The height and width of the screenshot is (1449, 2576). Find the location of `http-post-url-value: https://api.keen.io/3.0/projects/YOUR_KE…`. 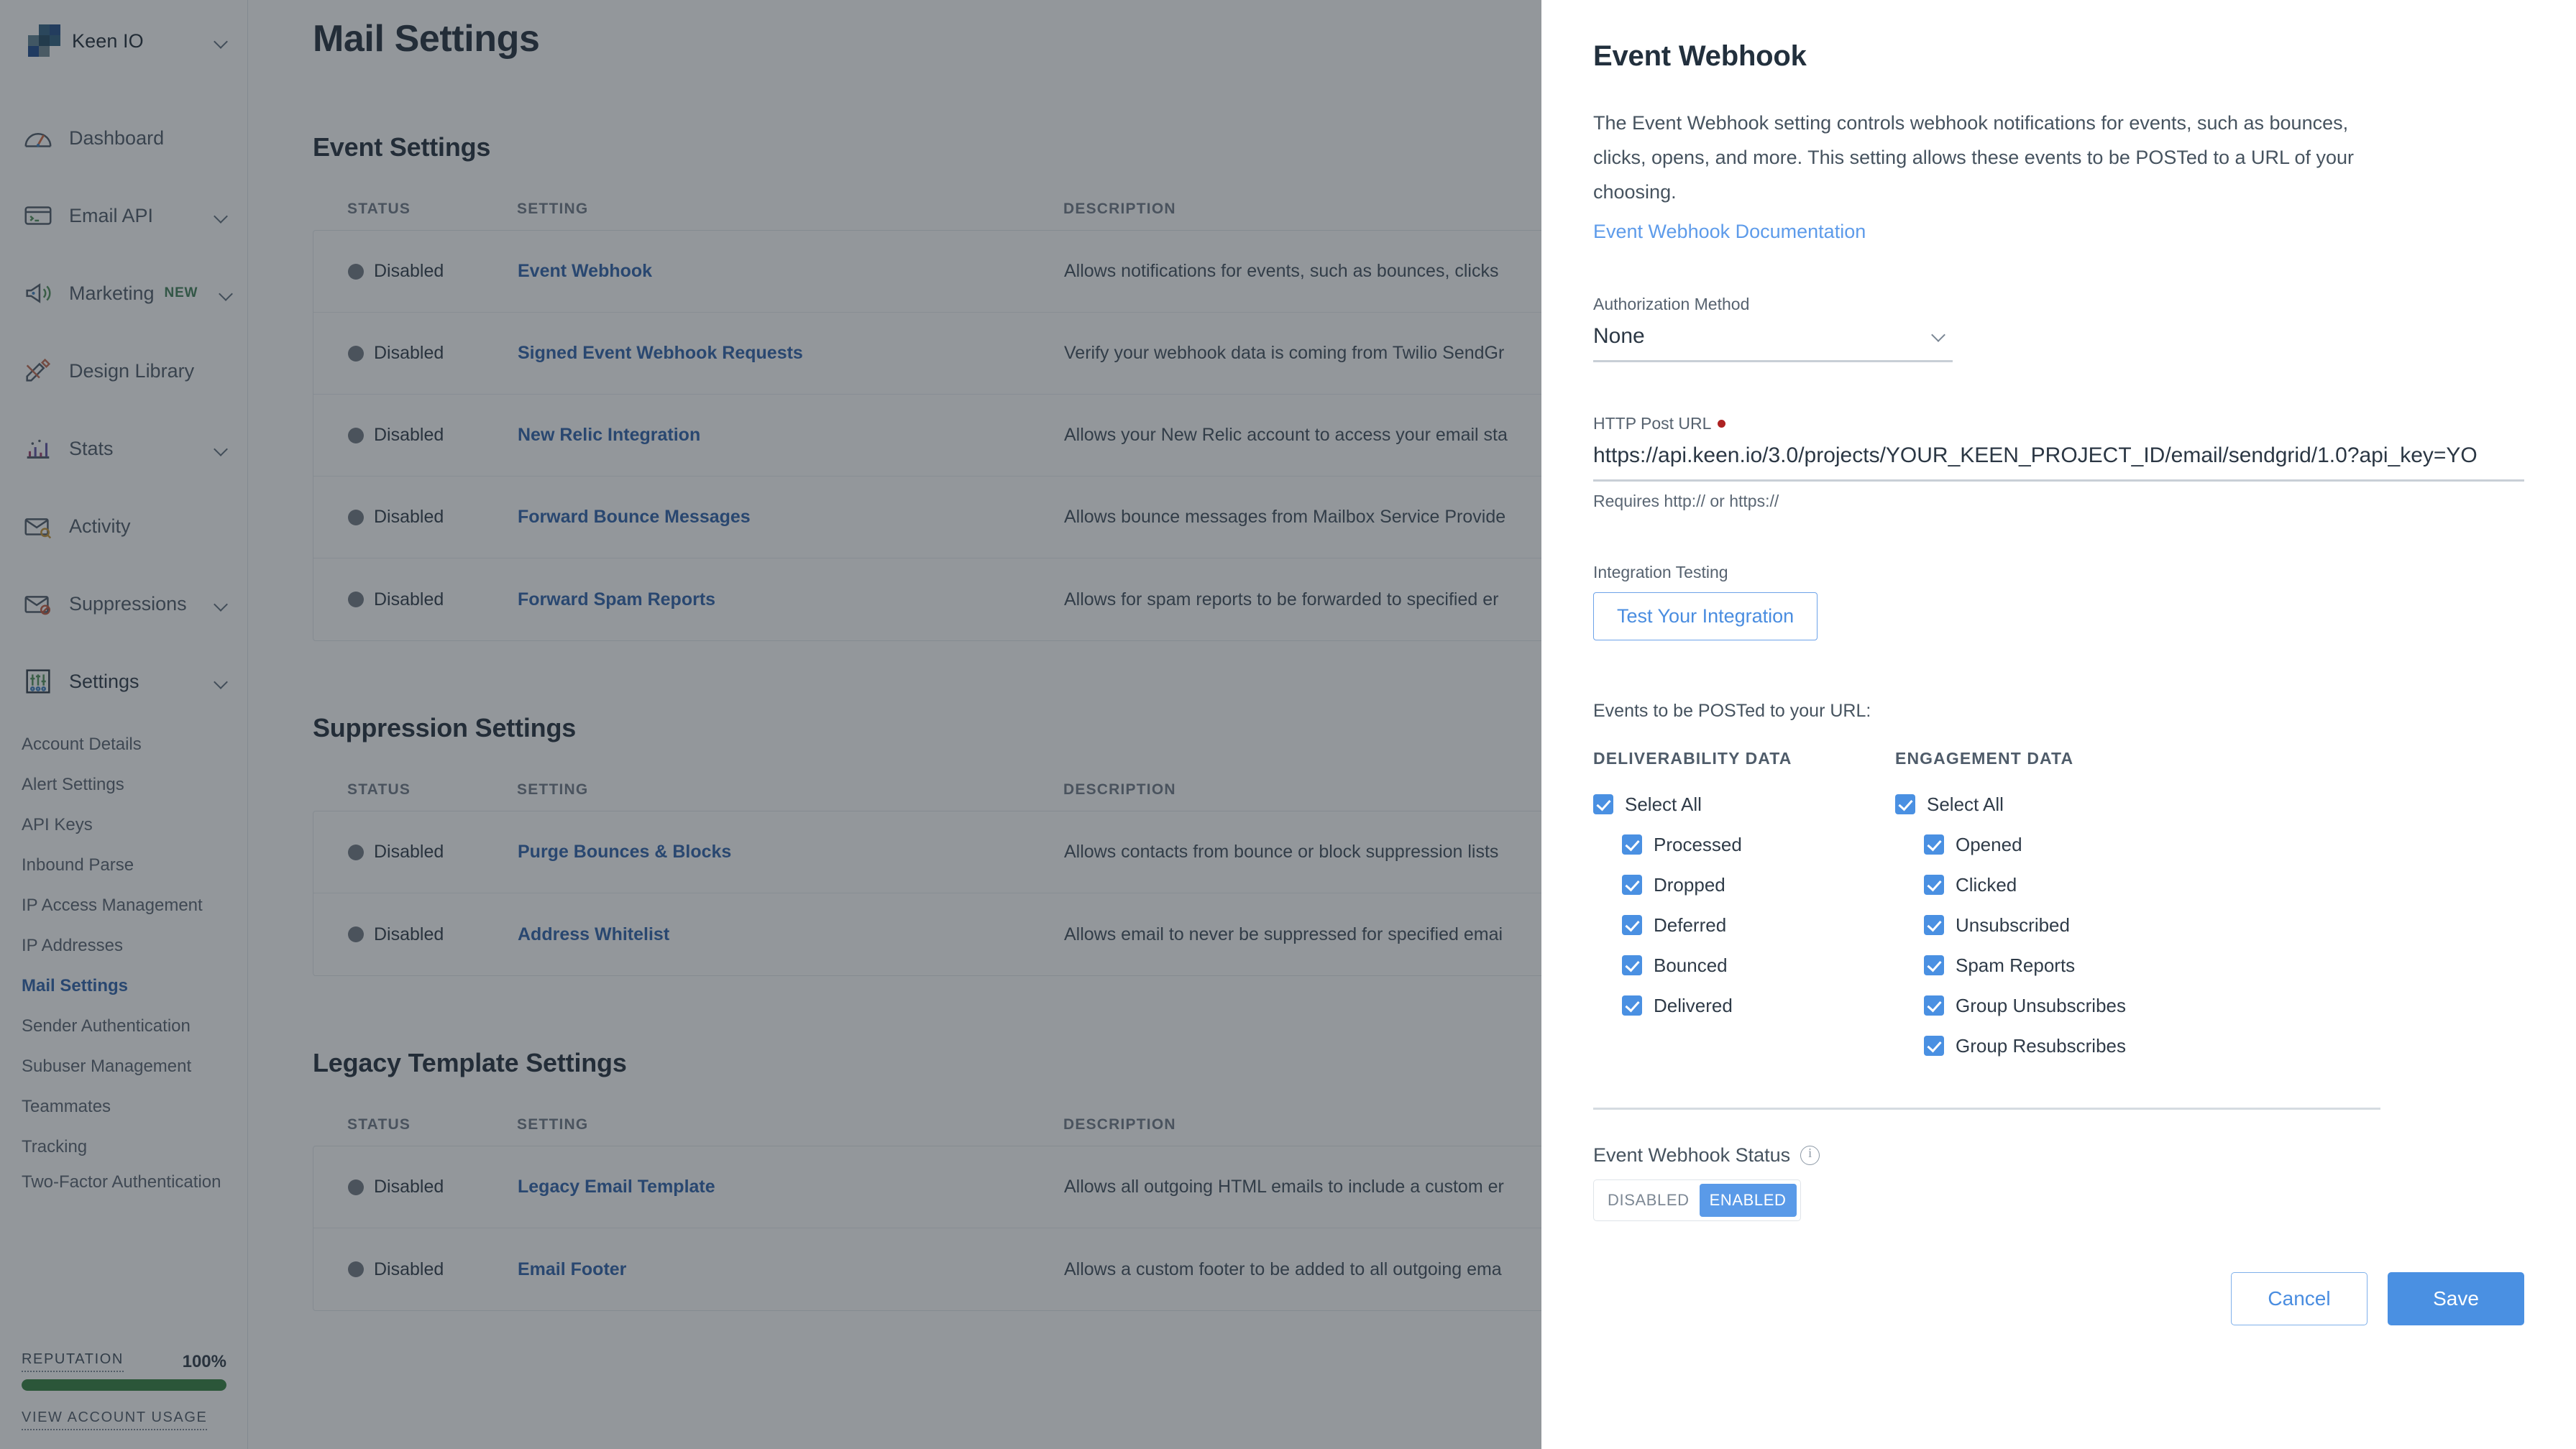

http-post-url-value: https://api.keen.io/3.0/projects/YOUR_KE… is located at coordinates (2035, 455).